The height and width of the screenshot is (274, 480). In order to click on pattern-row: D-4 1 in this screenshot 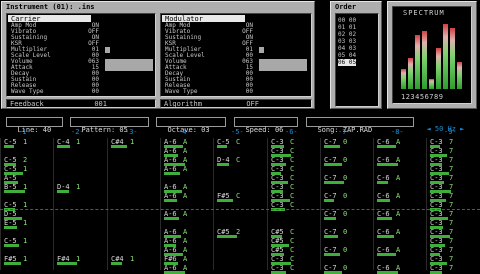, I will do `click(80, 188)`.